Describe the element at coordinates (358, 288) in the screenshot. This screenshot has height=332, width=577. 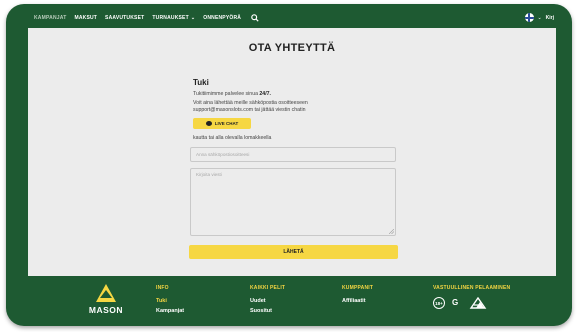
I see `footer-heading-partners: KUMPPANIT` at that location.